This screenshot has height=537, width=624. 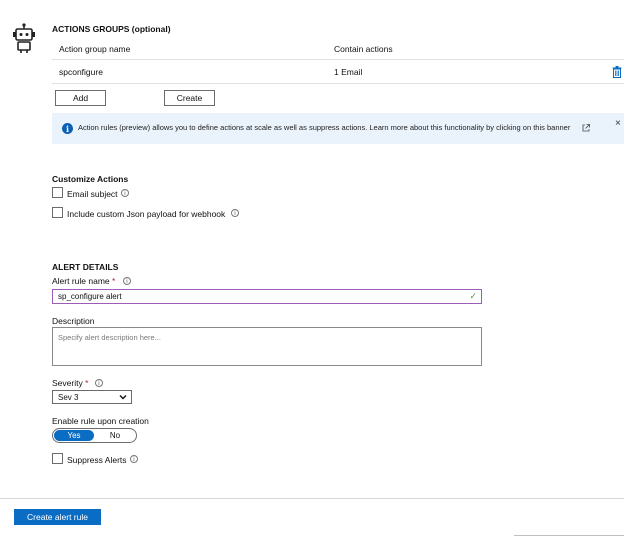 What do you see at coordinates (115, 435) in the screenshot?
I see `toggle-no: No` at bounding box center [115, 435].